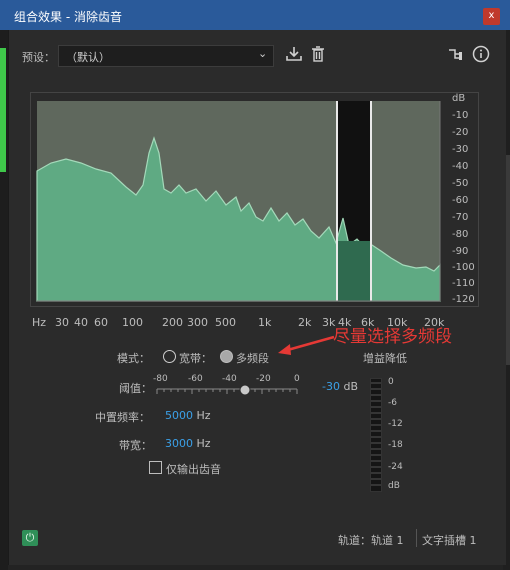 This screenshot has height=570, width=510. Describe the element at coordinates (294, 54) in the screenshot. I see `download-icon` at that location.